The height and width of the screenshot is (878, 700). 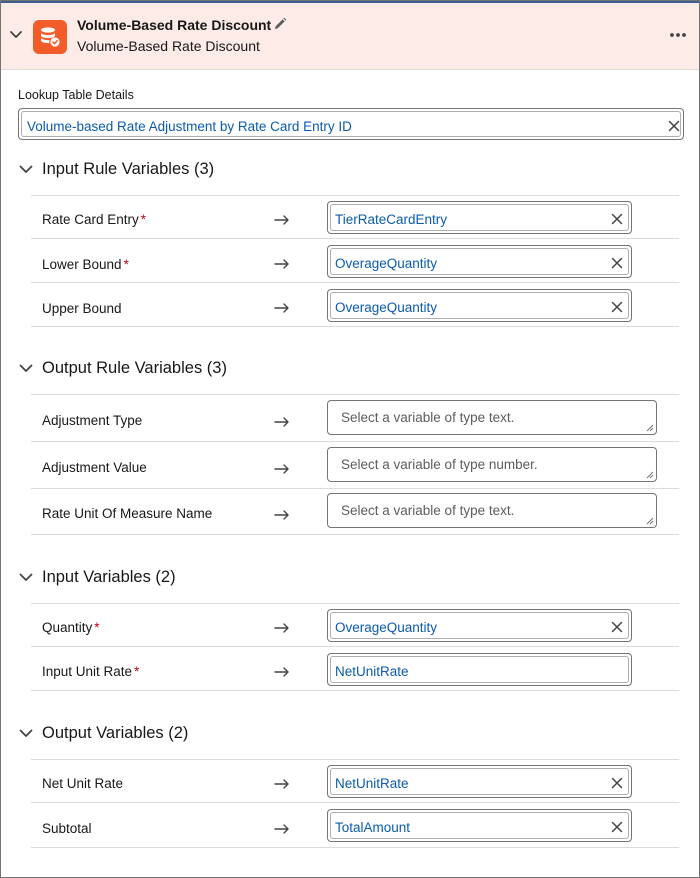 I want to click on section-title: Output Variables (2), so click(x=115, y=733).